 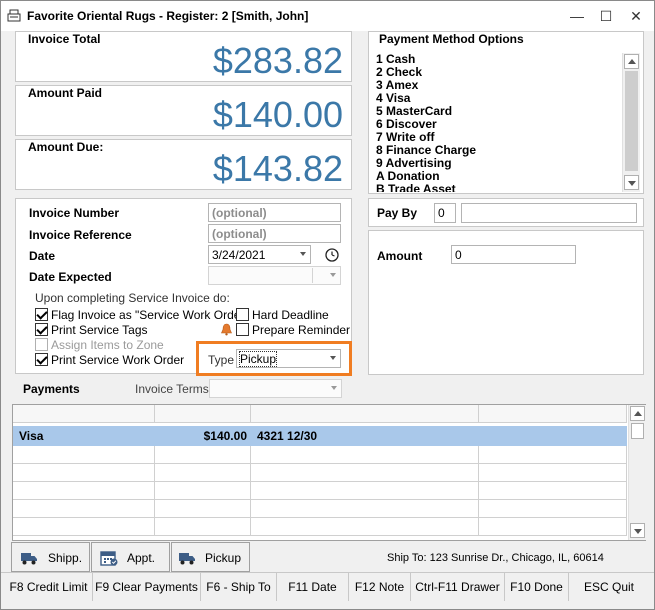 What do you see at coordinates (41, 314) in the screenshot?
I see `flag-work-order-checkbox` at bounding box center [41, 314].